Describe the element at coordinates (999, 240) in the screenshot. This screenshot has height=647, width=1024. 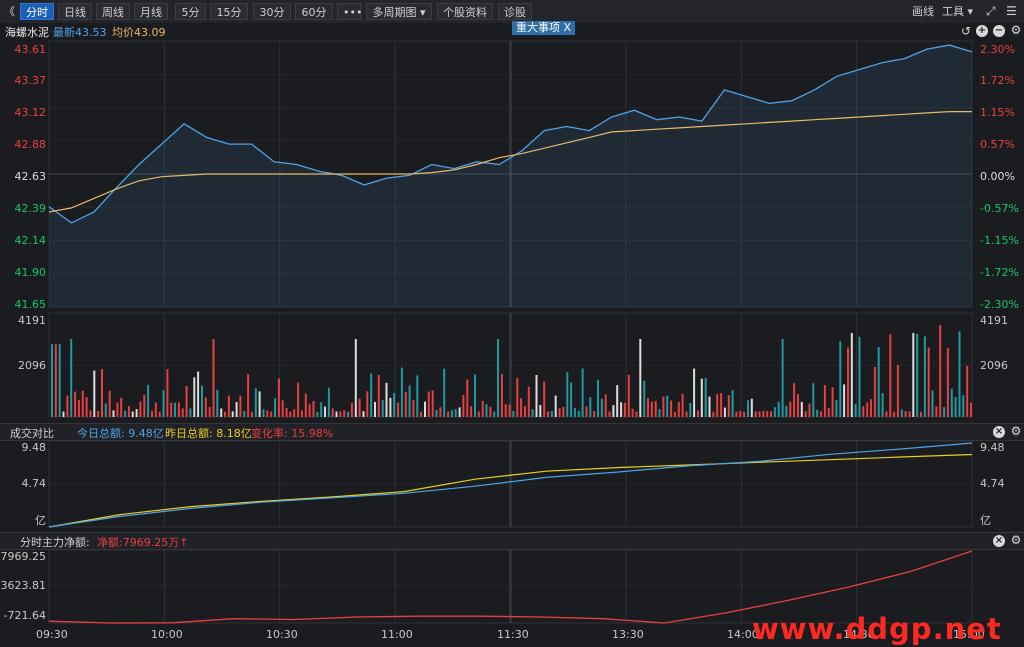
I see `pct-tick: -1.15%` at that location.